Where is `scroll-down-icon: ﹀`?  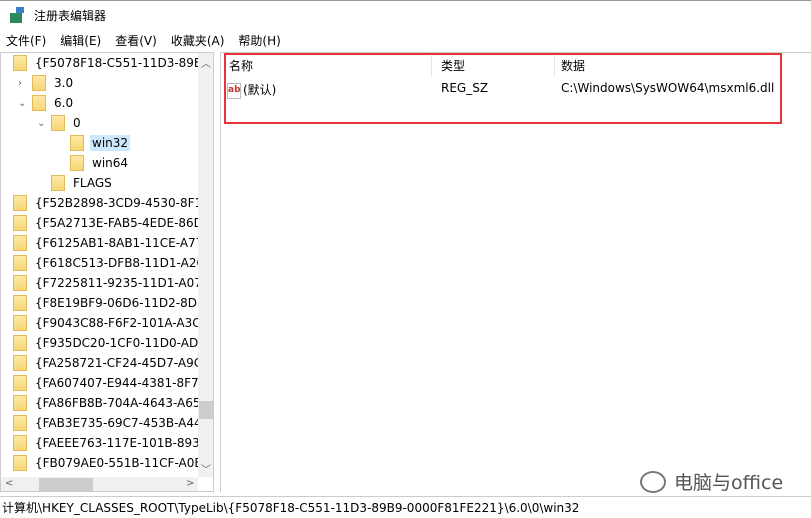
scroll-down-icon: ﹀ is located at coordinates (206, 468).